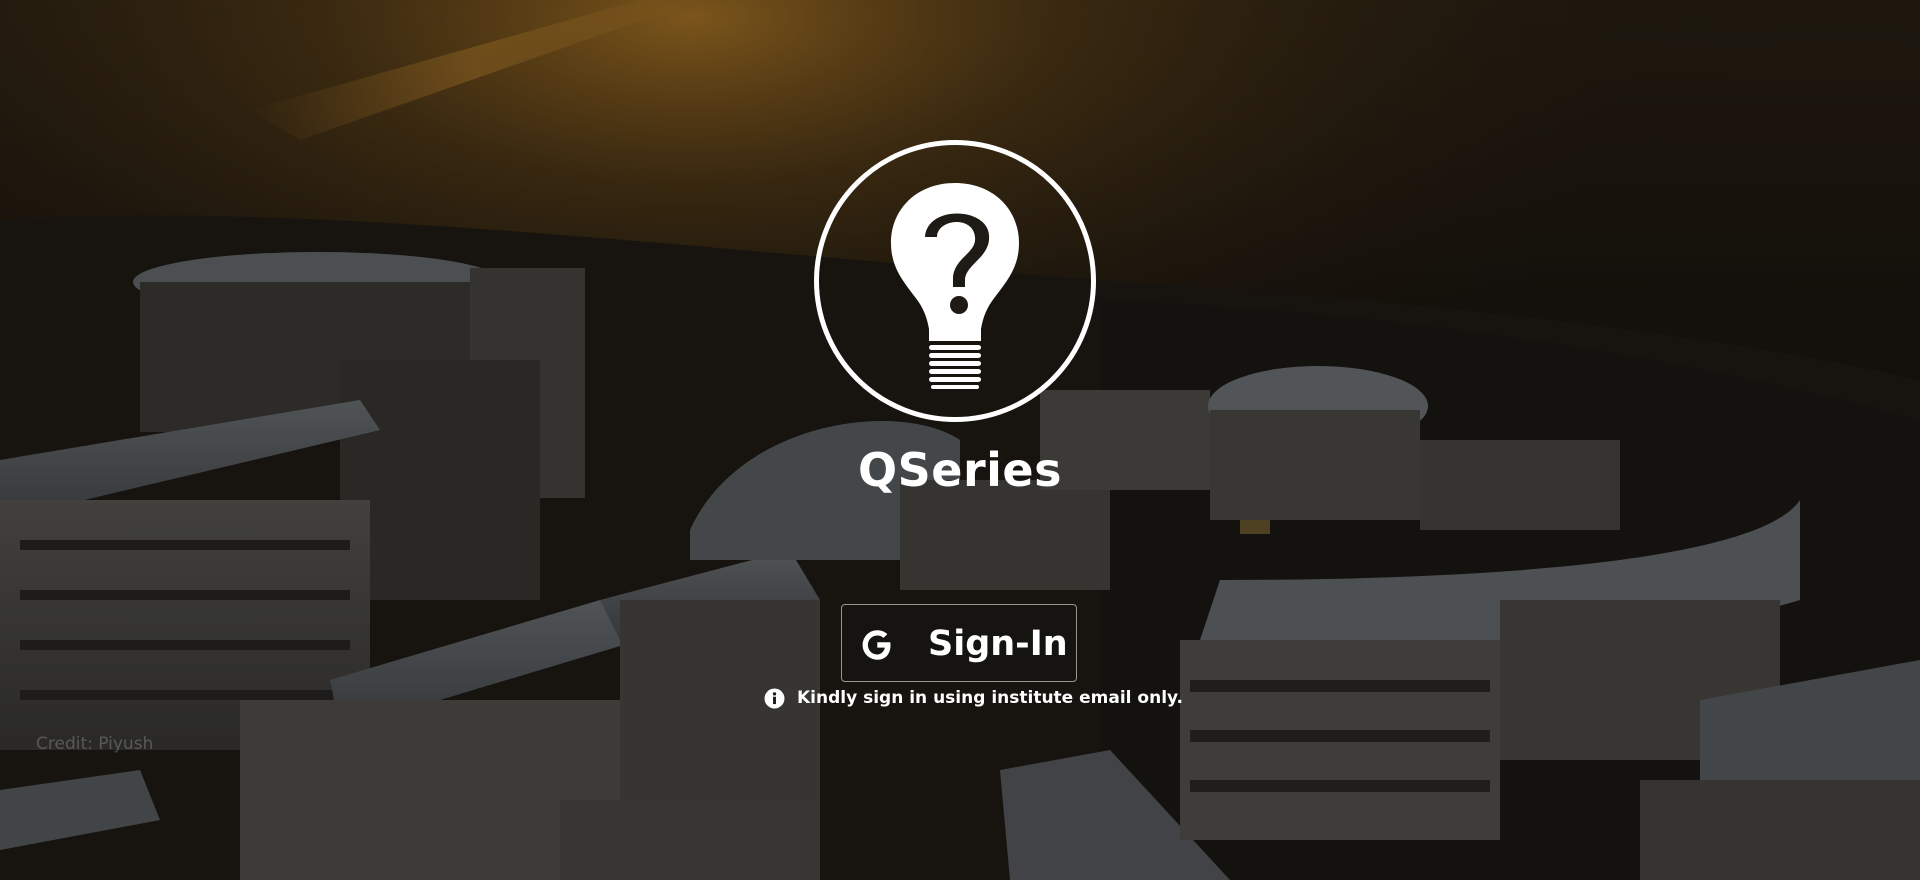 Image resolution: width=1920 pixels, height=880 pixels. What do you see at coordinates (955, 286) in the screenshot?
I see `question-bulb-icon` at bounding box center [955, 286].